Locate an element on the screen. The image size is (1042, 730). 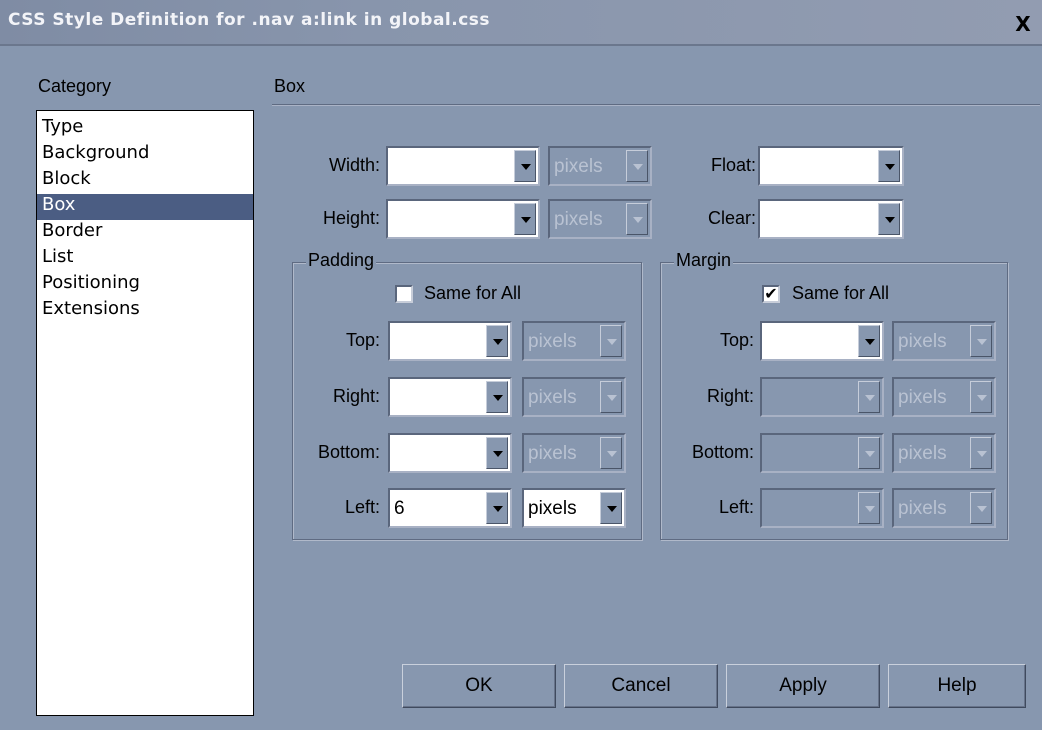
padding-left-unit-select: pixels is located at coordinates (574, 508).